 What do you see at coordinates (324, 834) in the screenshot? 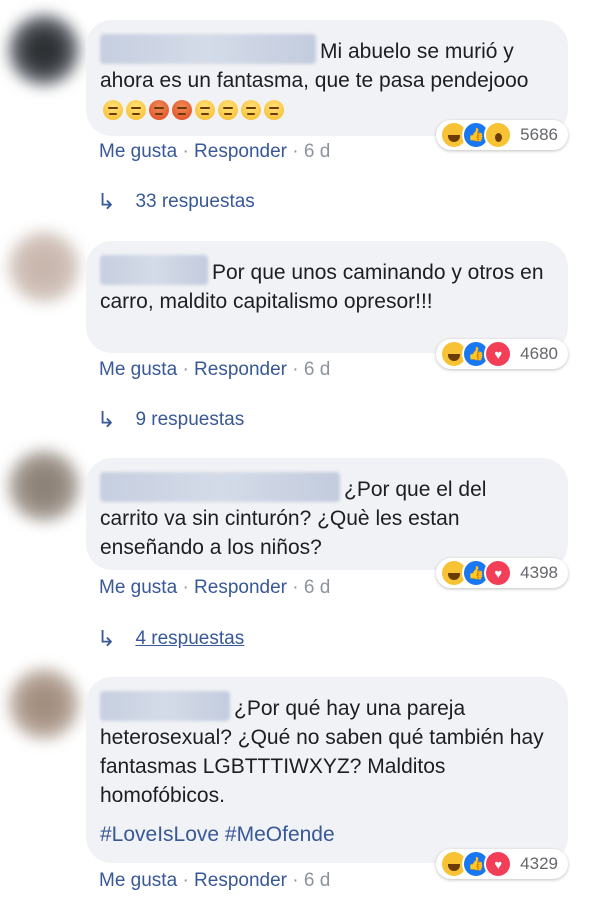
I see `hashtags: #LoveIsLove #MeOfende` at bounding box center [324, 834].